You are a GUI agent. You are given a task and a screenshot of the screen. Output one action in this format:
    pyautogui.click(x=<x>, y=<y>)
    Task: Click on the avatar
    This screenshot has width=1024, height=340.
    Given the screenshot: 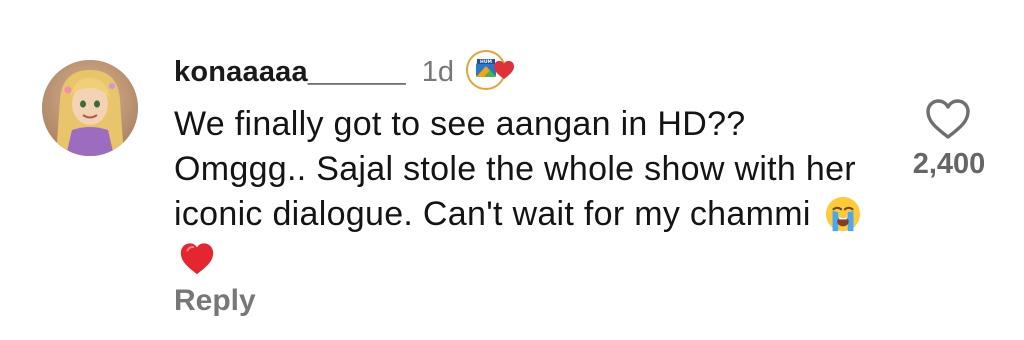 What is the action you would take?
    pyautogui.click(x=90, y=108)
    